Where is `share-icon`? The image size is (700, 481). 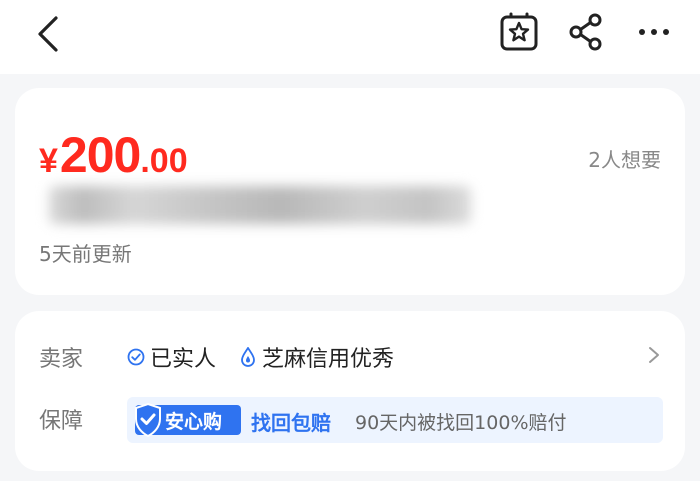
share-icon is located at coordinates (585, 32).